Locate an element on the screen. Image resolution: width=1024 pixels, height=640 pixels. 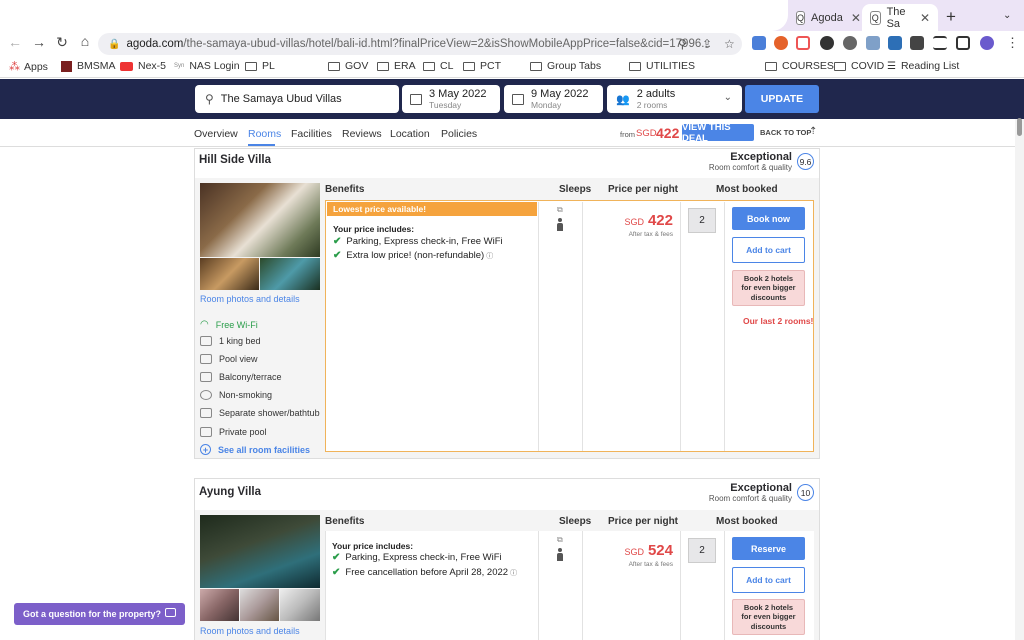
image-extension-icon is located at coordinates (873, 43).